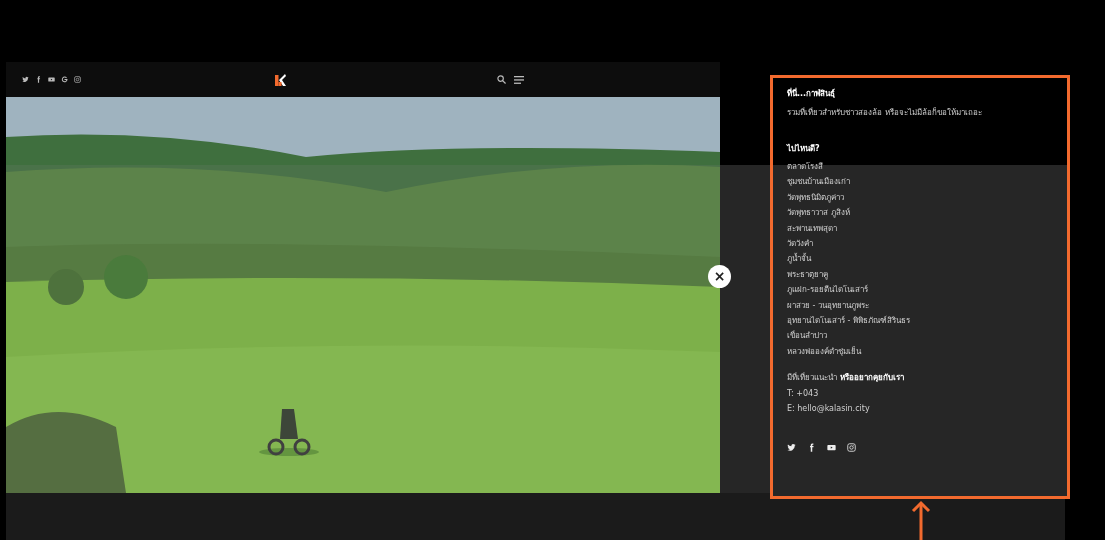  What do you see at coordinates (920, 259) in the screenshot?
I see `menu-link: ภูน้ำจั้น` at bounding box center [920, 259].